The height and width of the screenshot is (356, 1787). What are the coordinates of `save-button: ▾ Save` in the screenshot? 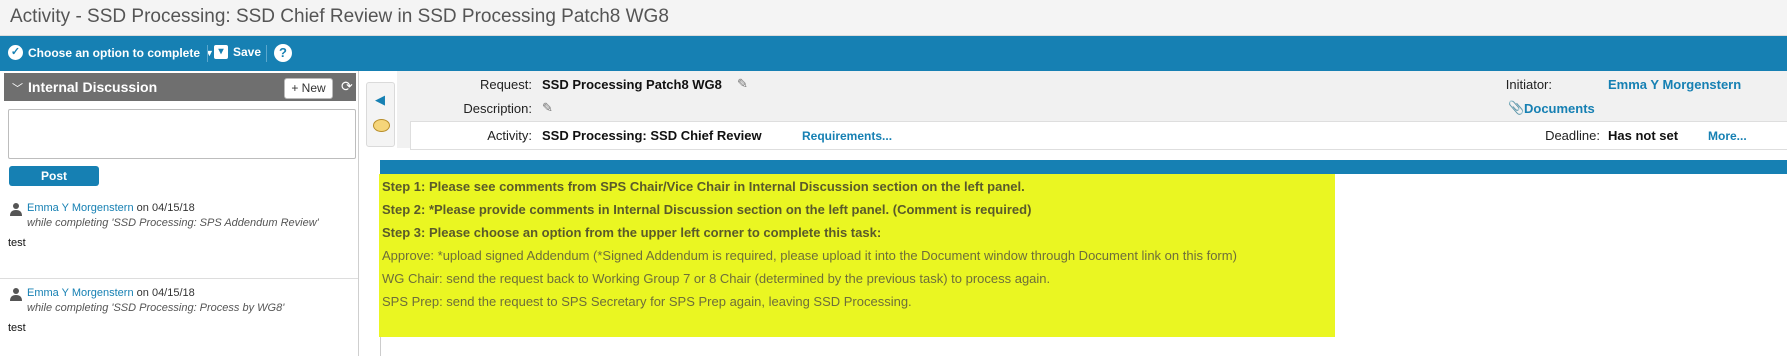 It's located at (237, 52).